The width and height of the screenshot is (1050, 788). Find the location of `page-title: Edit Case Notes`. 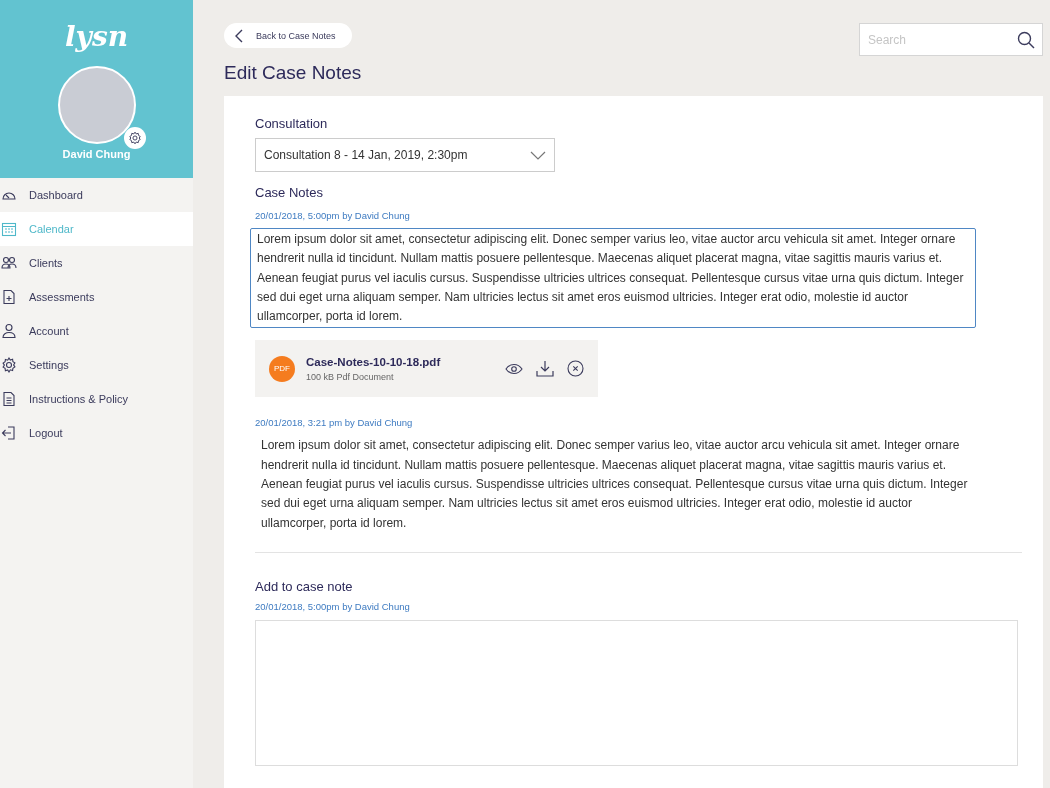

page-title: Edit Case Notes is located at coordinates (293, 73).